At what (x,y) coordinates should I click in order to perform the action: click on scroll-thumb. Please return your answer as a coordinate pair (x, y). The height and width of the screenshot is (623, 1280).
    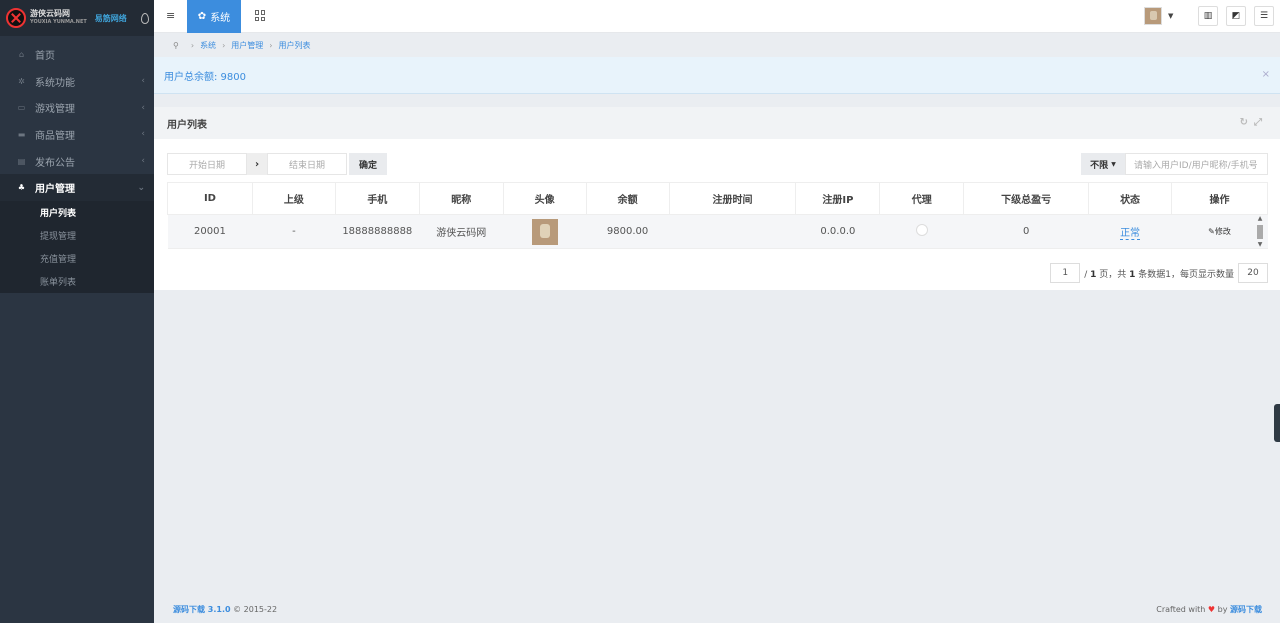
    Looking at the image, I should click on (1260, 232).